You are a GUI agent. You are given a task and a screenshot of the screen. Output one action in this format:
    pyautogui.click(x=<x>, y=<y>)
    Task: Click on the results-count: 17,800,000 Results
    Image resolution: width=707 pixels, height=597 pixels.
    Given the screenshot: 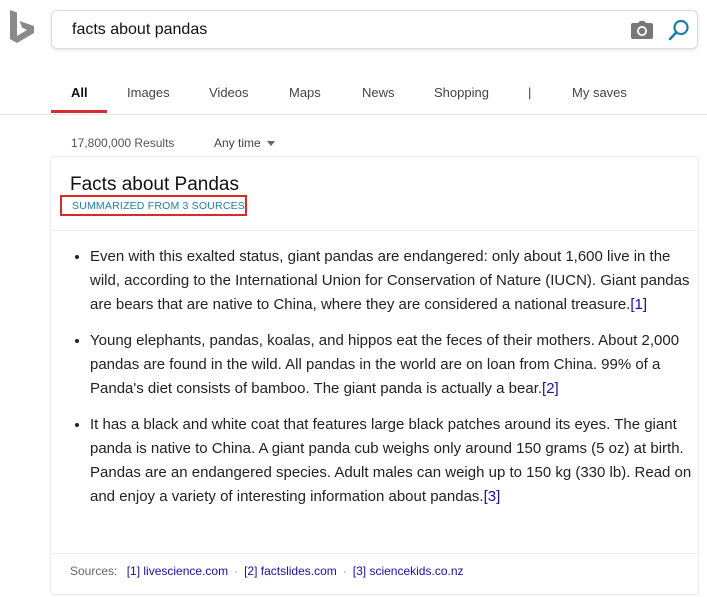 What is the action you would take?
    pyautogui.click(x=123, y=143)
    